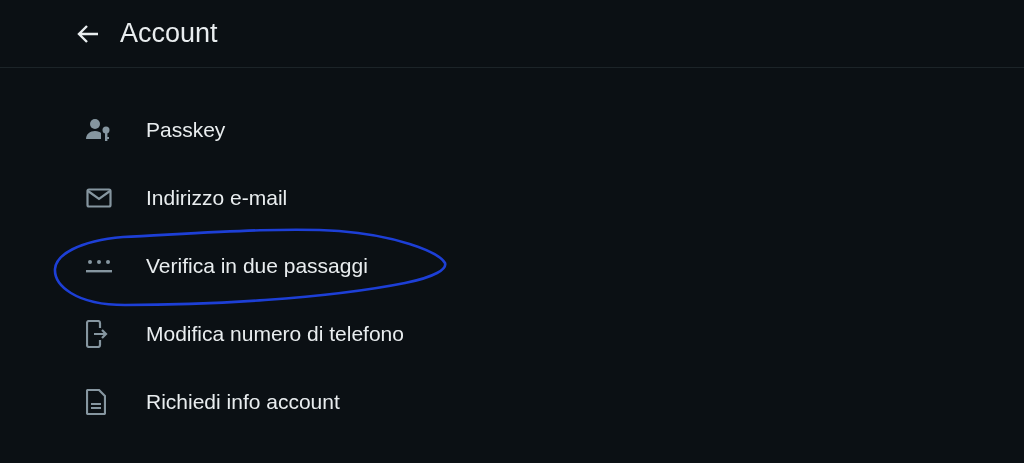 The width and height of the screenshot is (1024, 463). I want to click on settings-item: Passkey, so click(512, 130).